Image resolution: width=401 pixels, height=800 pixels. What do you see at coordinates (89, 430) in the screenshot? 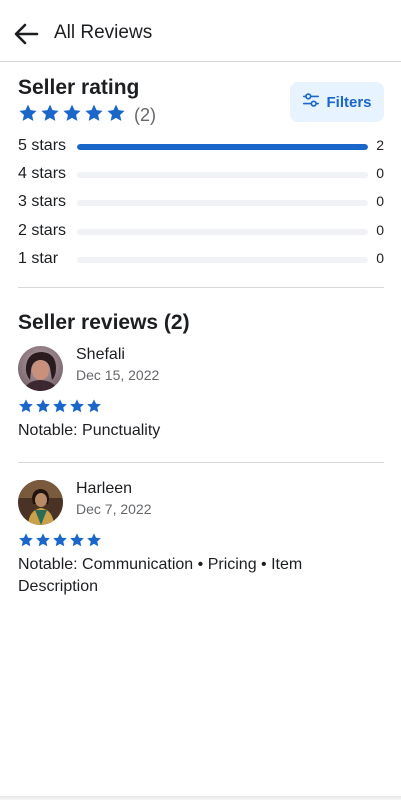
I see `review-text: Notable: Punctuality` at bounding box center [89, 430].